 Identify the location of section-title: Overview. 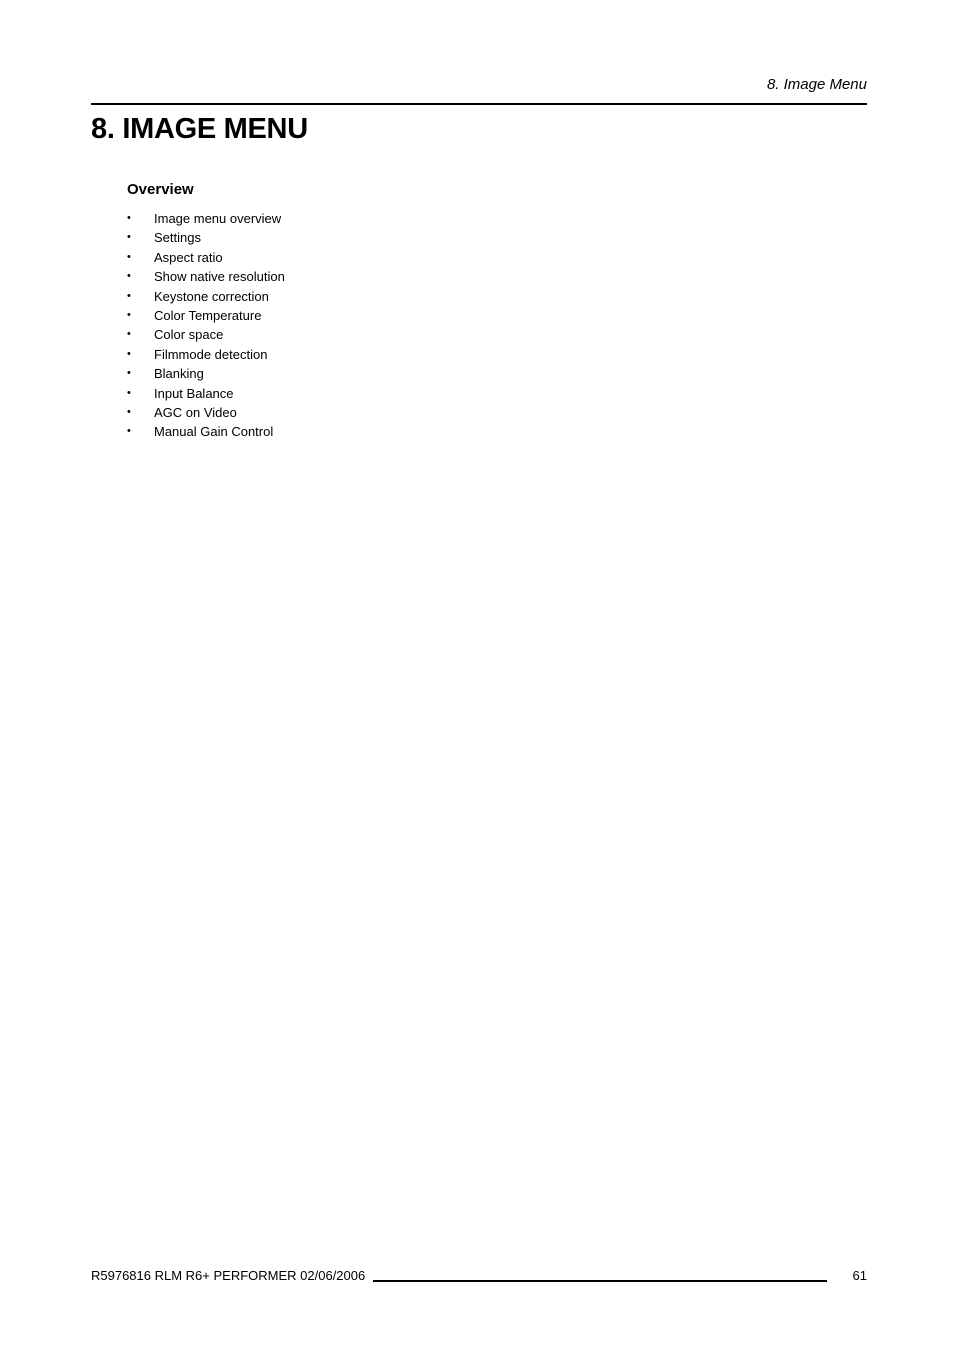
(160, 189).